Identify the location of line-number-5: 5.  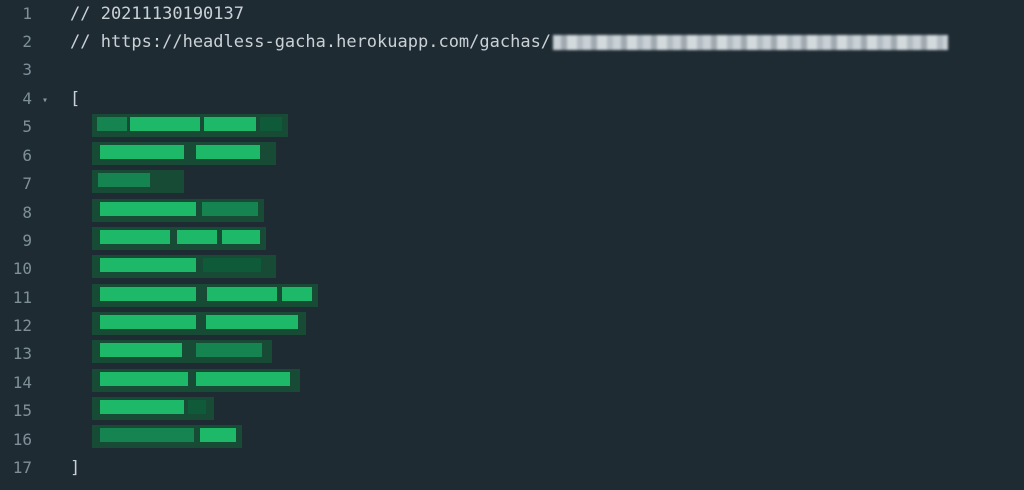
(27, 126).